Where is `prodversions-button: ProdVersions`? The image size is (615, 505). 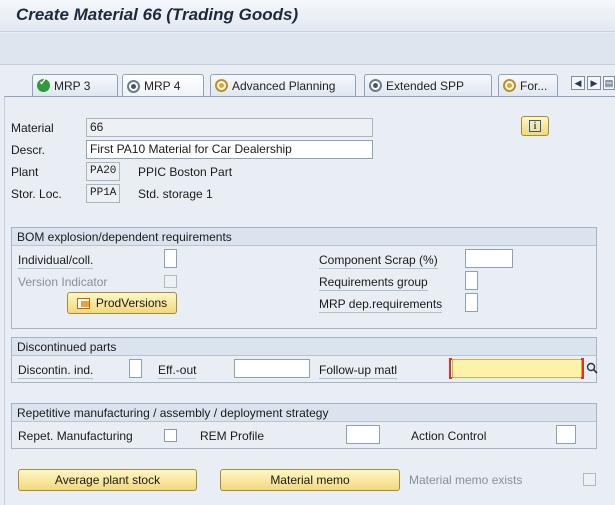 prodversions-button: ProdVersions is located at coordinates (122, 303).